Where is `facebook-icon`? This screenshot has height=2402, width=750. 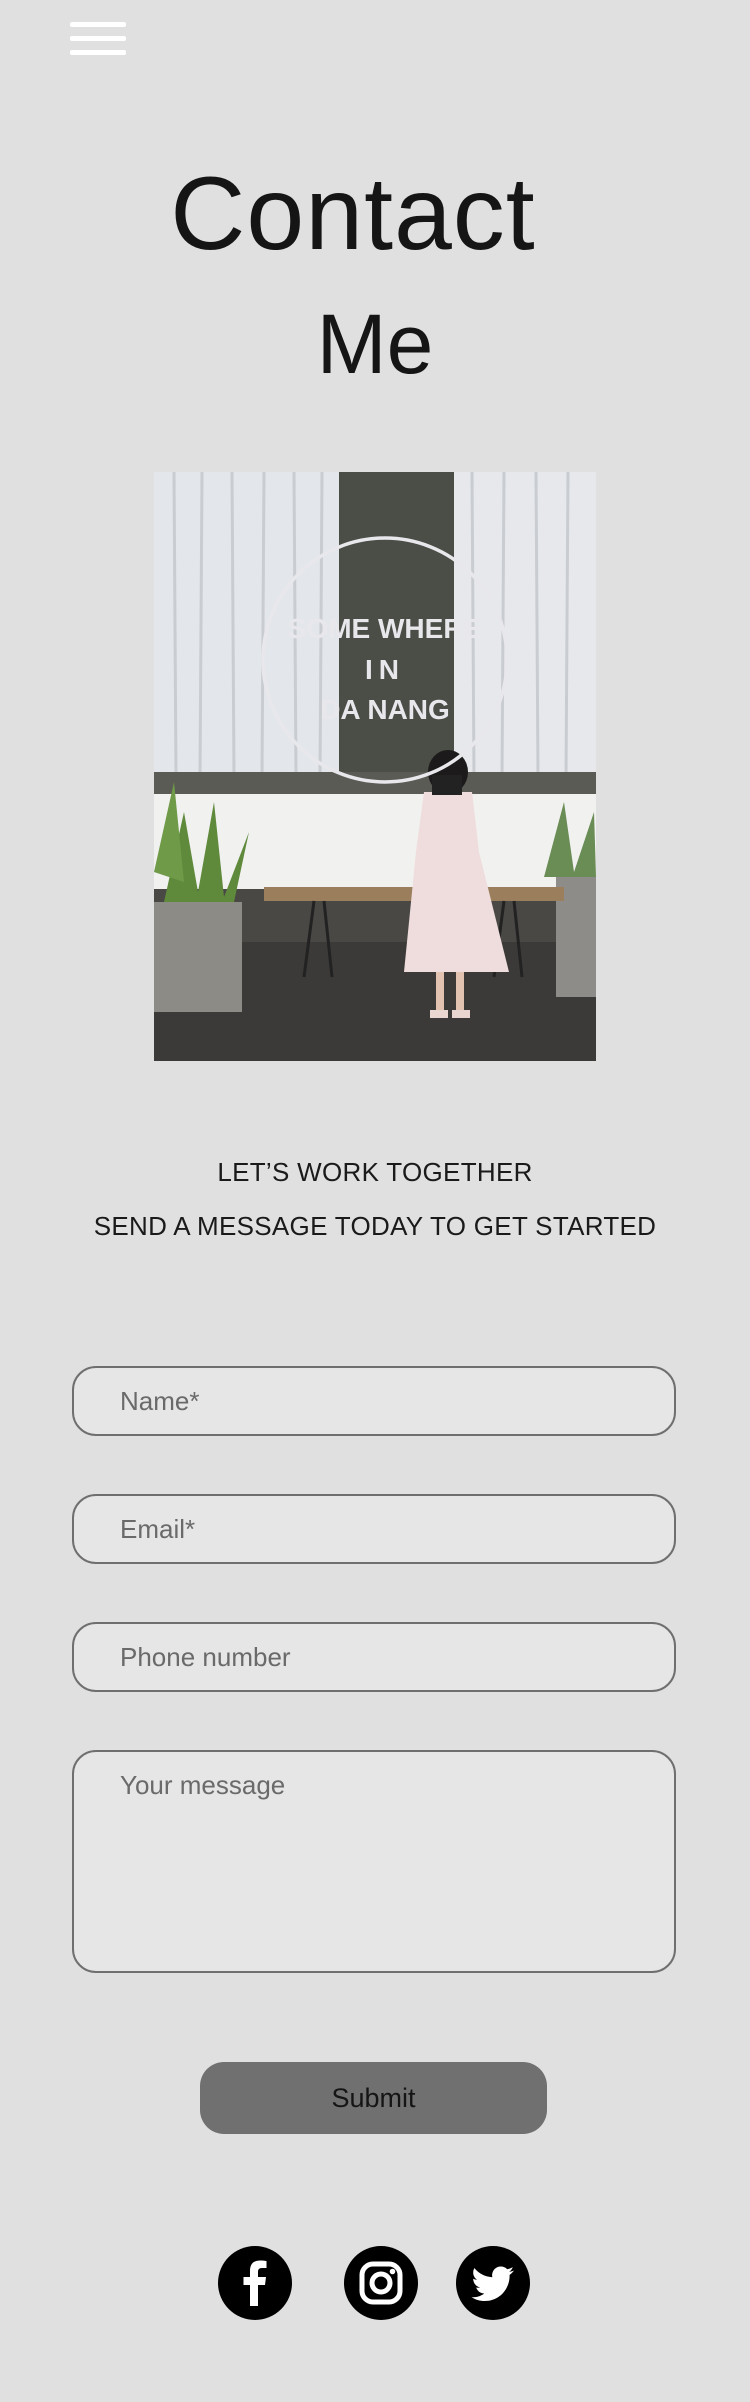 facebook-icon is located at coordinates (255, 2283).